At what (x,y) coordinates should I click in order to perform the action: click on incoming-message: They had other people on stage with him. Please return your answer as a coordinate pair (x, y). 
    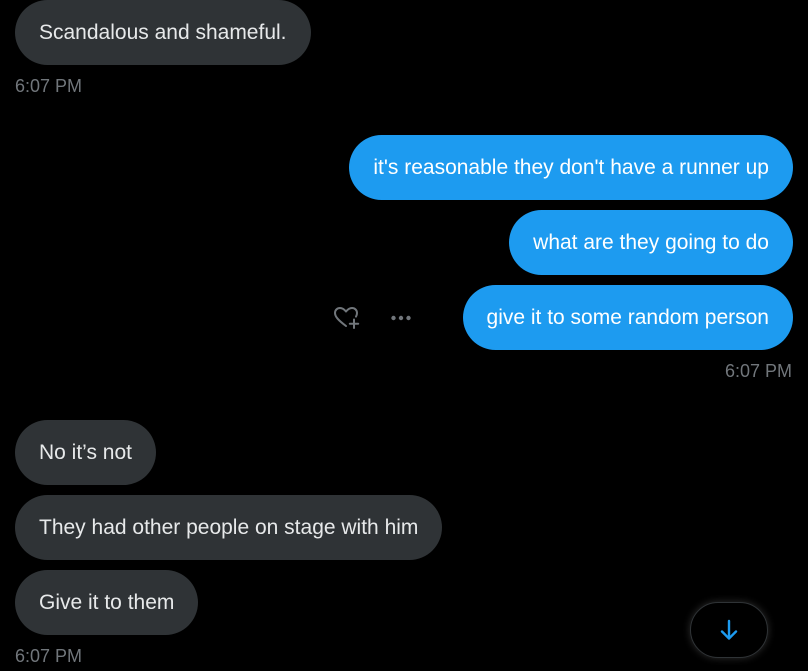
    Looking at the image, I should click on (229, 527).